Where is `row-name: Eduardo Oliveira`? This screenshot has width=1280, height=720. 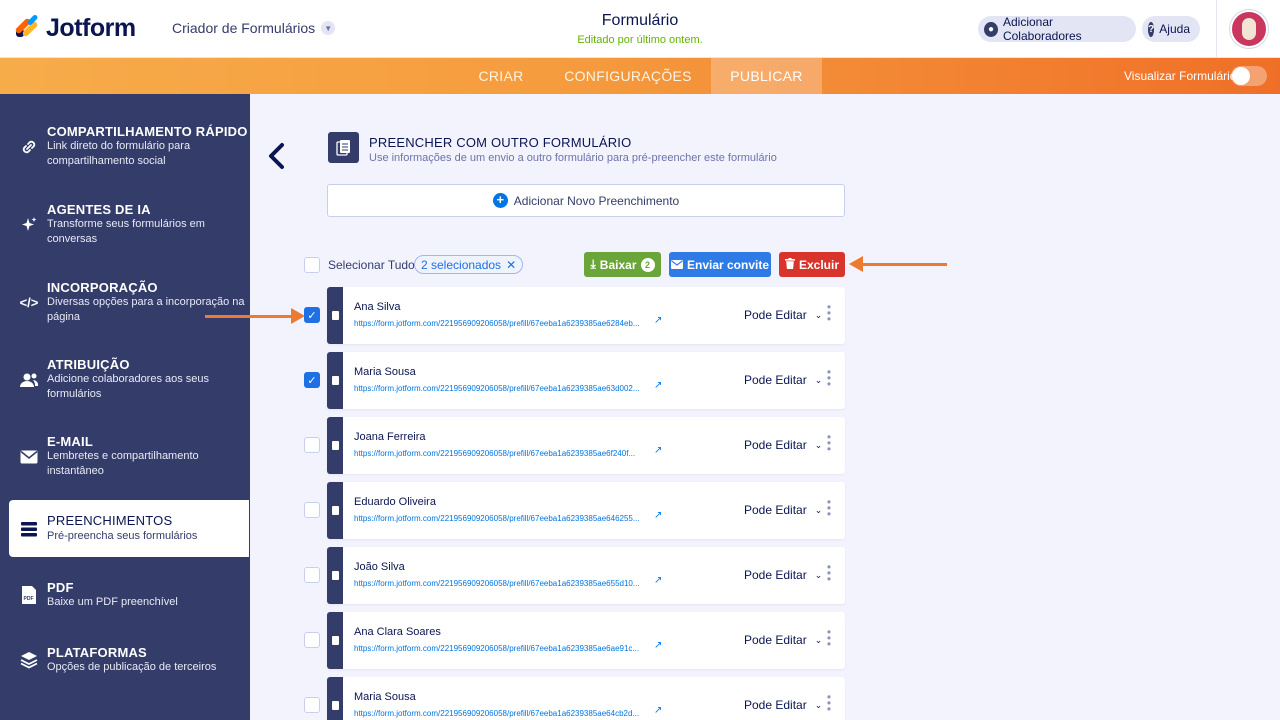 row-name: Eduardo Oliveira is located at coordinates (395, 502).